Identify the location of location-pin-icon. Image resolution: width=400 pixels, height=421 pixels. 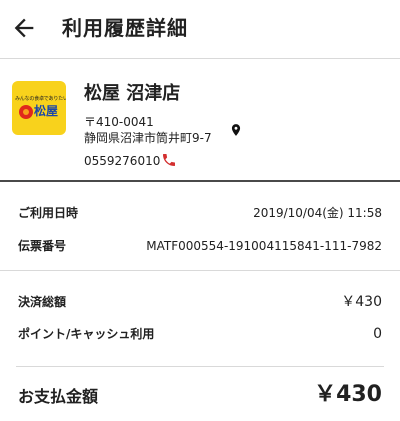
(236, 130).